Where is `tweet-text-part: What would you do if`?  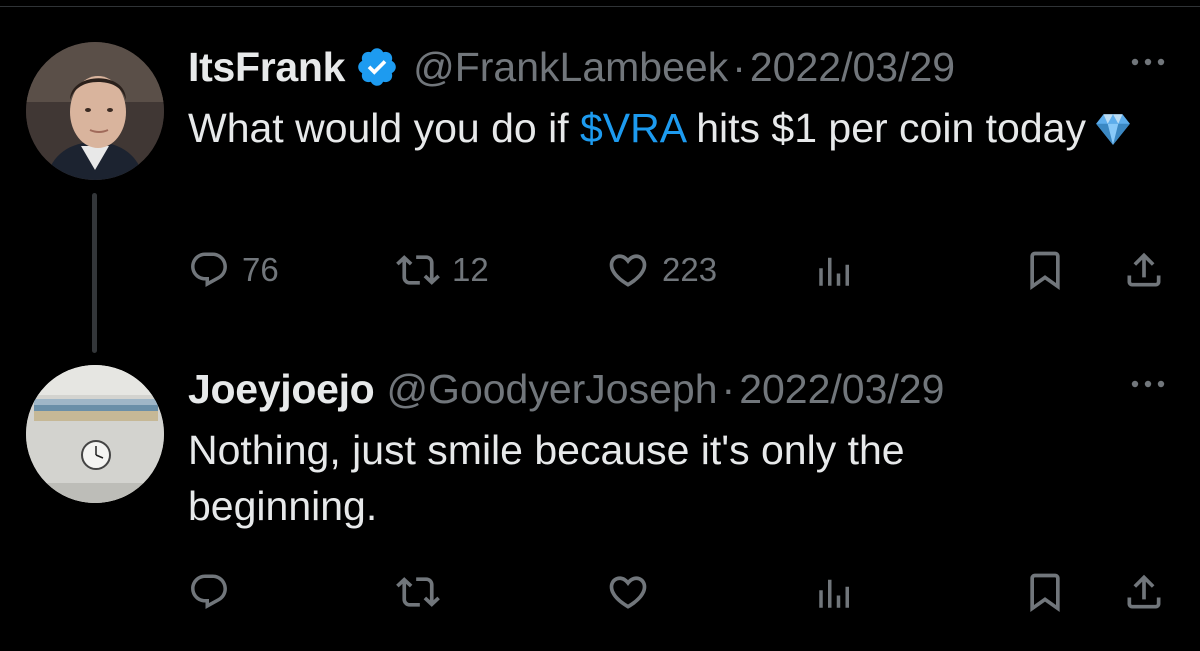
tweet-text-part: What would you do if is located at coordinates (384, 128).